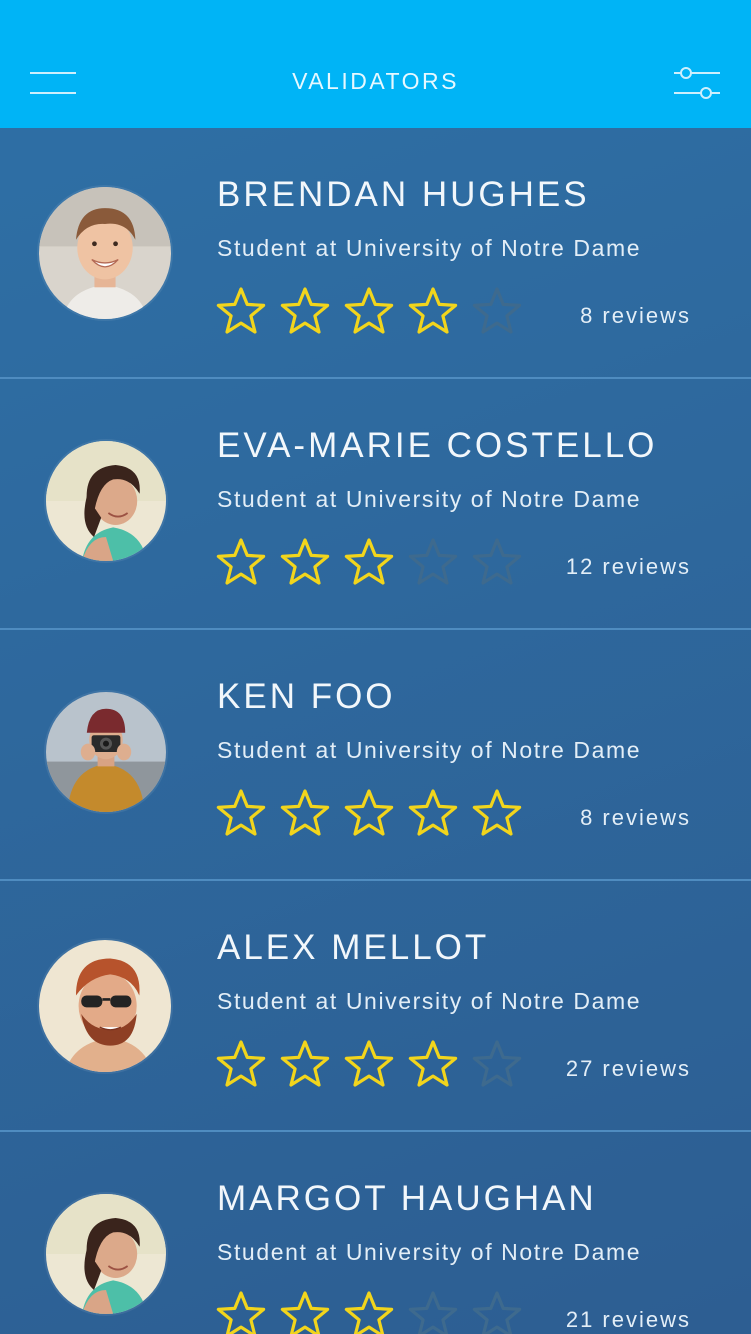 The width and height of the screenshot is (751, 1334). Describe the element at coordinates (628, 1320) in the screenshot. I see `reviews-count: 21 reviews` at that location.